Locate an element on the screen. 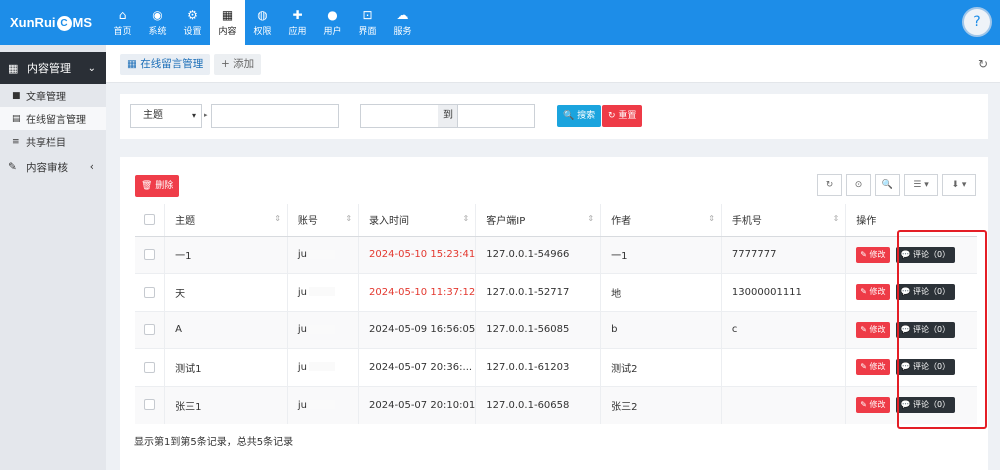 This screenshot has height=470, width=1000. nav-item-8: ☁ 服务 is located at coordinates (402, 22).